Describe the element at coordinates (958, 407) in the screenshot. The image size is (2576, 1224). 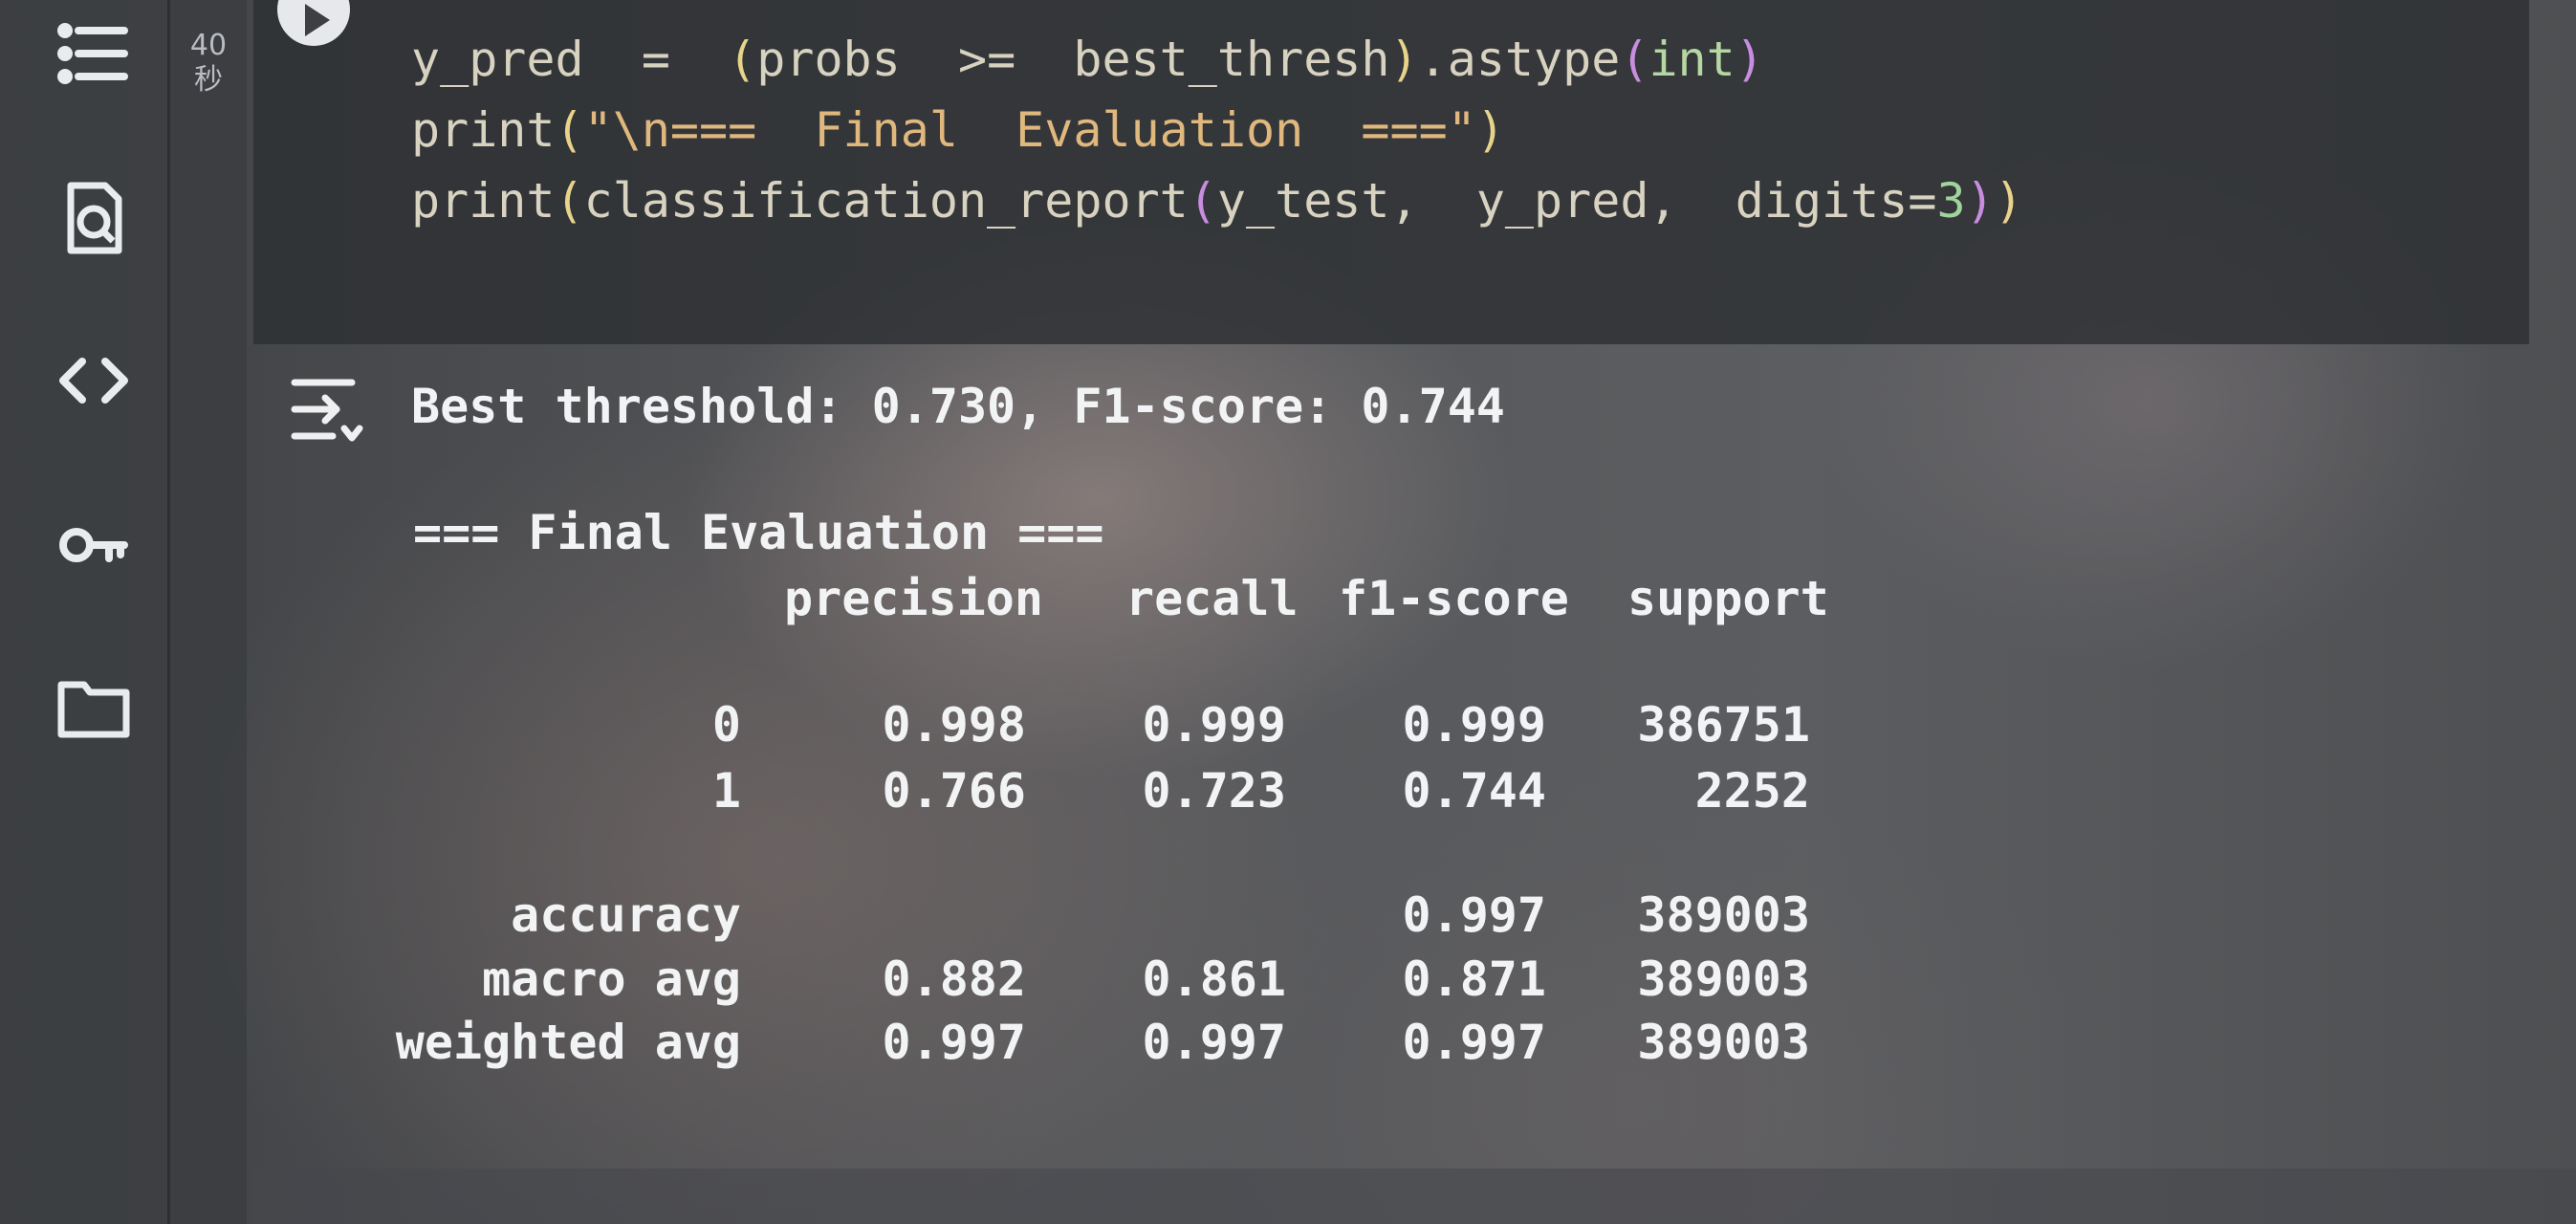
I see `best-threshold-line: Best threshold: 0.730, F1-score: 0.744` at that location.